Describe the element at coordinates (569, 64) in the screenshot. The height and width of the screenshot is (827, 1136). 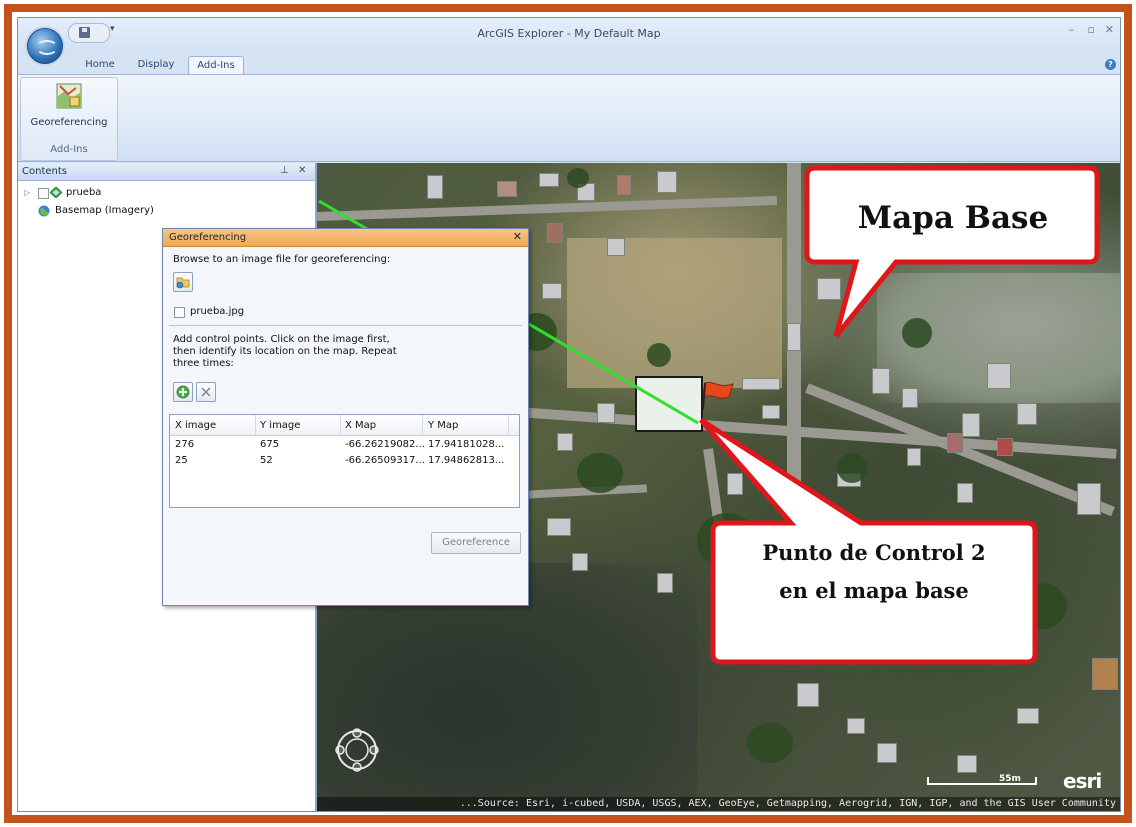
I see `ribbon-tabs: Home Display Add-Ins ?` at that location.